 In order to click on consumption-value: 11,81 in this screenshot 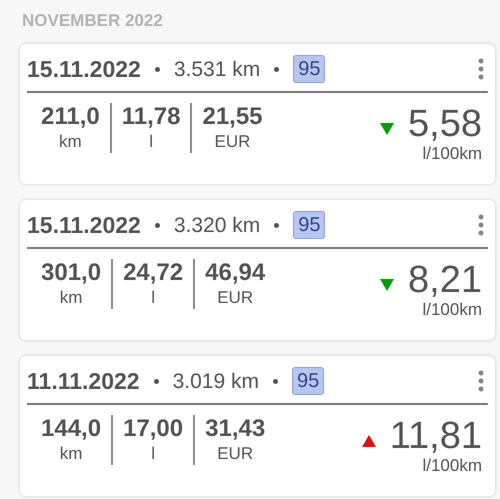, I will do `click(436, 435)`.